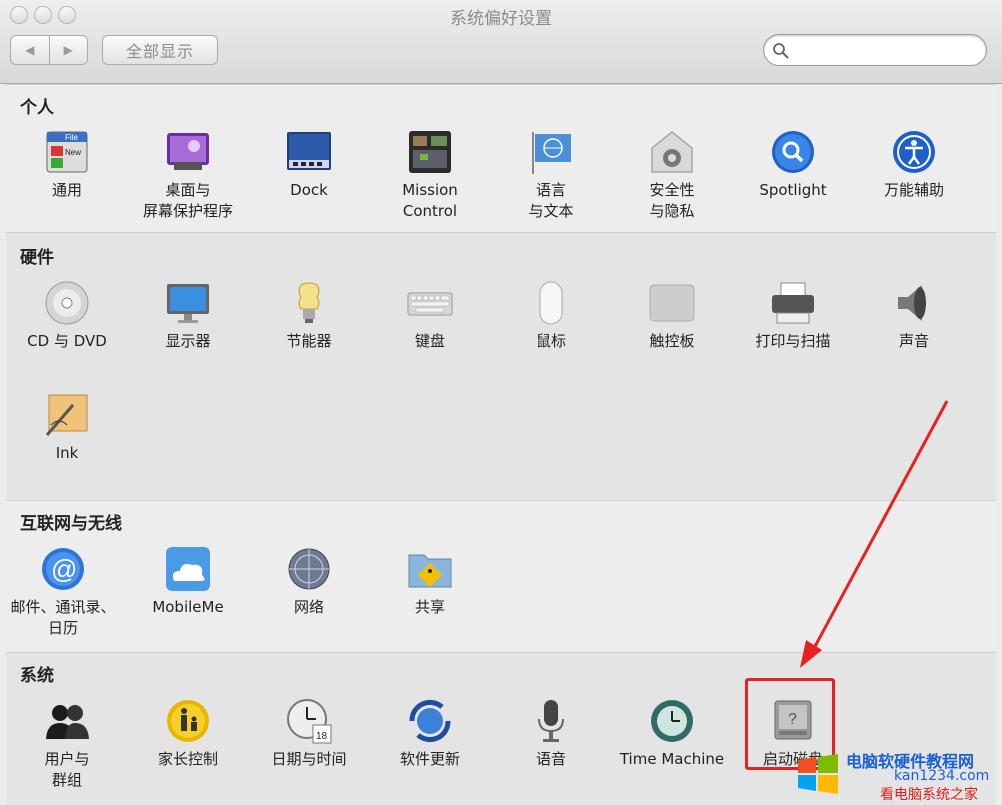 The height and width of the screenshot is (805, 1002). What do you see at coordinates (913, 341) in the screenshot?
I see `pref-label: 声音` at bounding box center [913, 341].